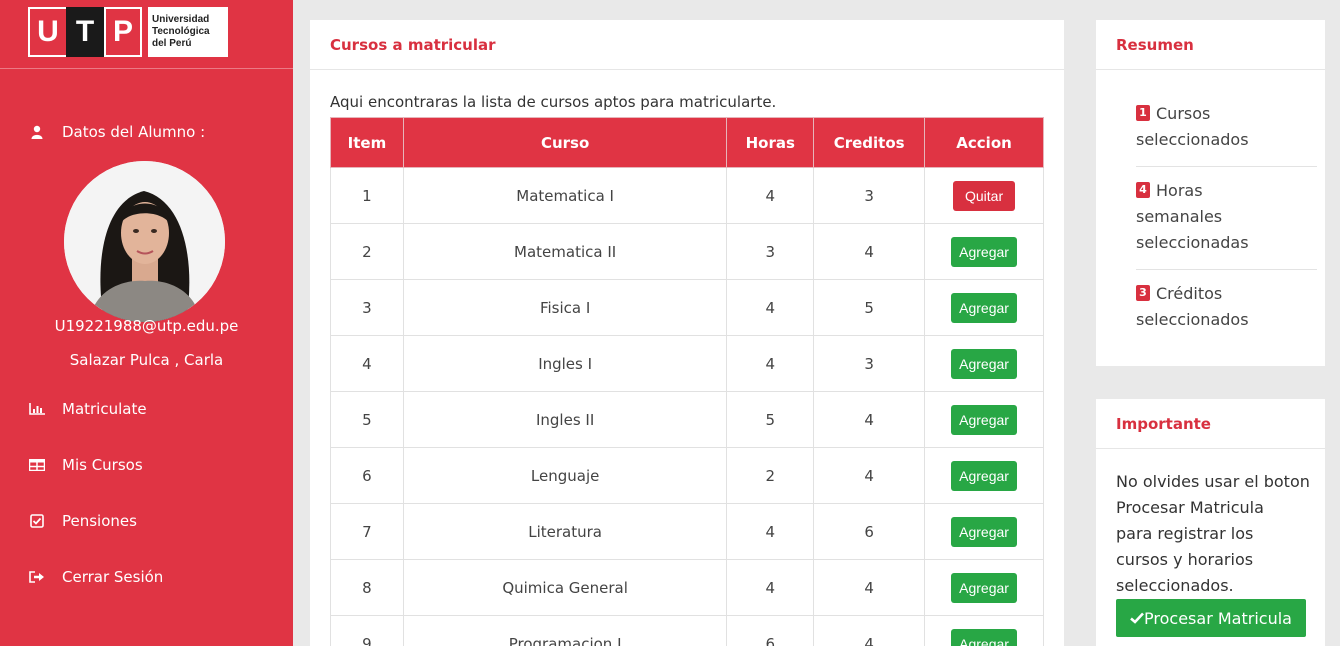 The height and width of the screenshot is (646, 1340). Describe the element at coordinates (47, 32) in the screenshot. I see `logo-letter-u: U` at that location.